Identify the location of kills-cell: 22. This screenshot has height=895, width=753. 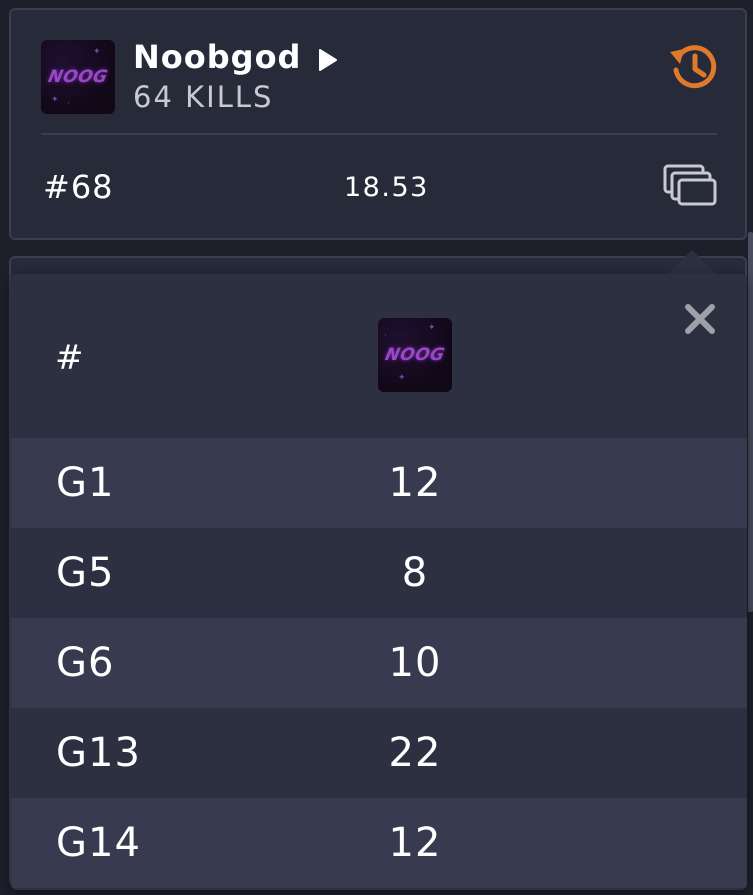
(415, 753).